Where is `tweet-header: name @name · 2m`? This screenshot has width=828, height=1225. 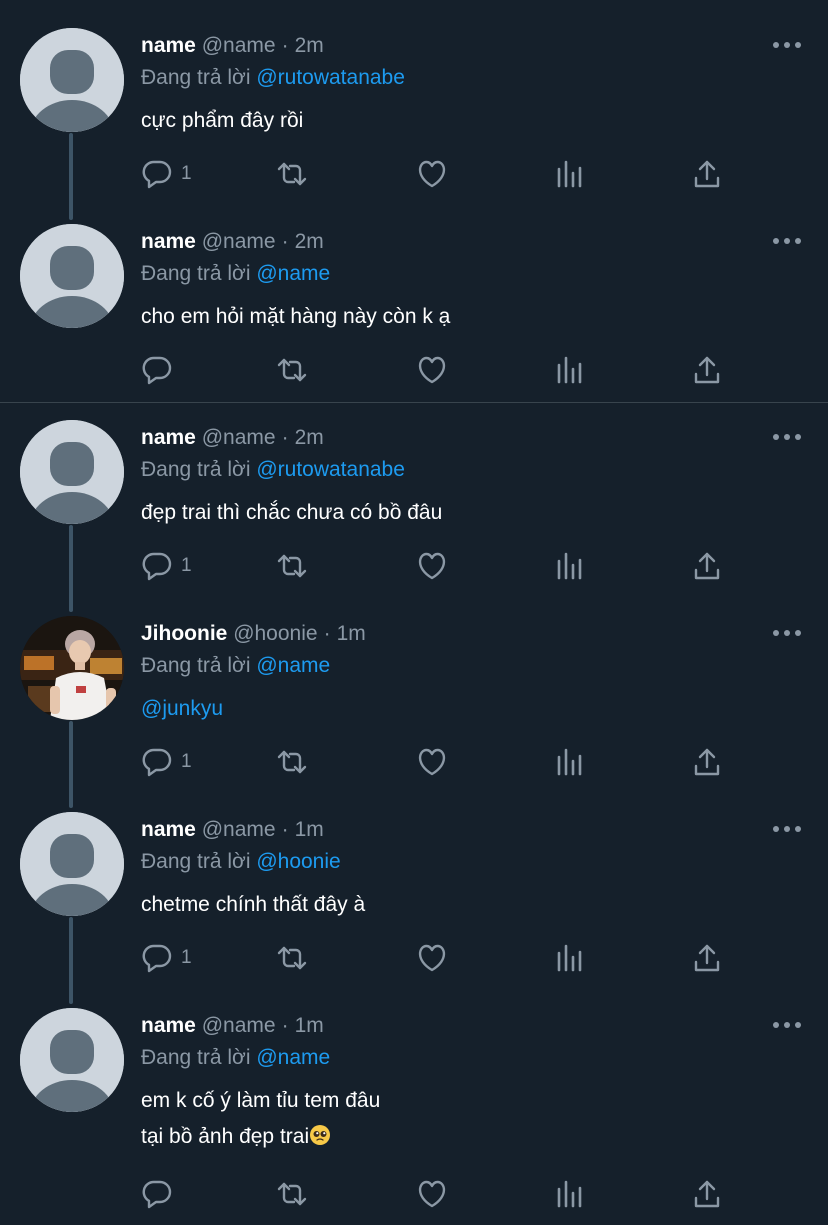 tweet-header: name @name · 2m is located at coordinates (232, 438).